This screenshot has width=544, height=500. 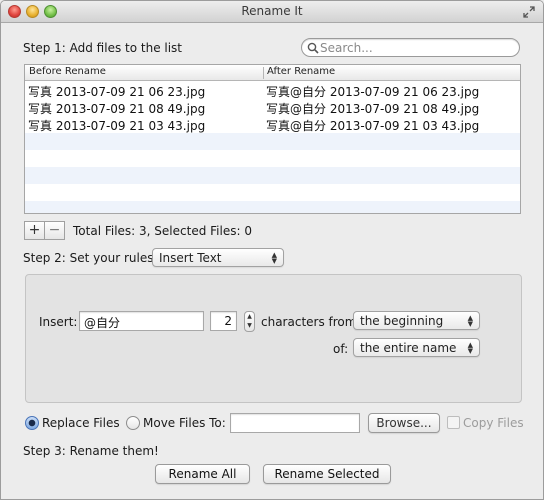 I want to click on position-value: the beginning, so click(x=402, y=321).